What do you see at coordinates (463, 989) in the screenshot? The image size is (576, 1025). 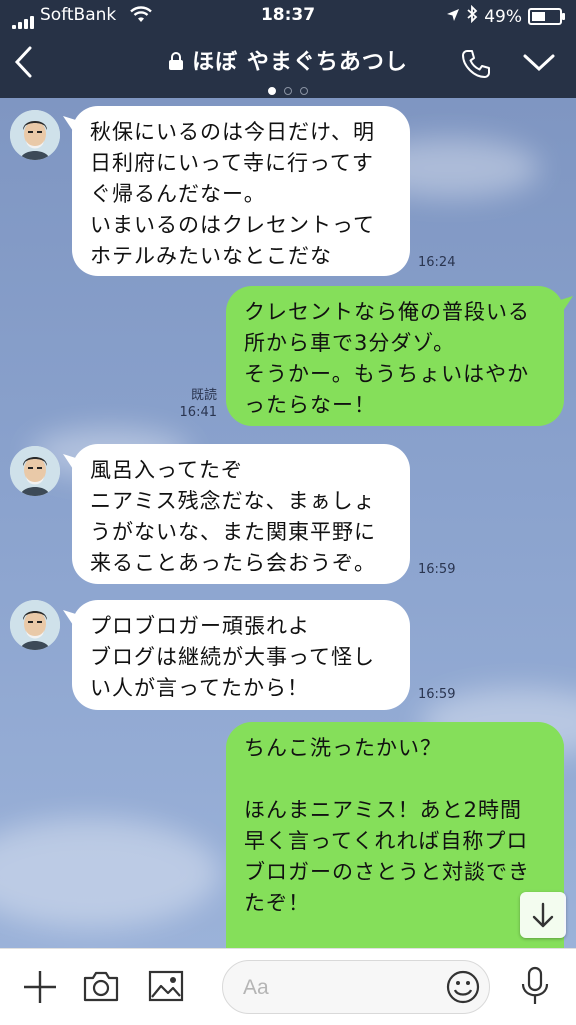 I see `emoji-icon` at bounding box center [463, 989].